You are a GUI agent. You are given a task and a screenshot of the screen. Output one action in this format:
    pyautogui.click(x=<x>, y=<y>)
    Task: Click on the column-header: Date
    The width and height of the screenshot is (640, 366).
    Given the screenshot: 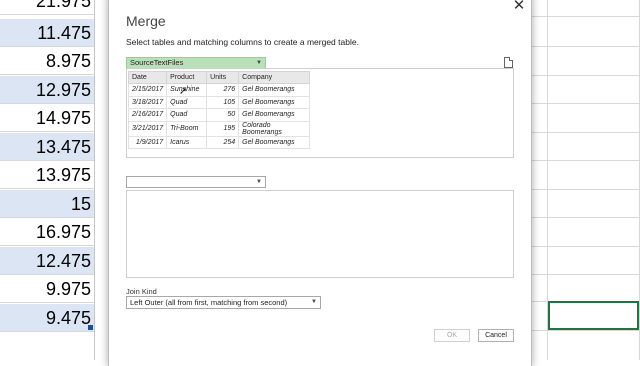 What is the action you would take?
    pyautogui.click(x=147, y=77)
    